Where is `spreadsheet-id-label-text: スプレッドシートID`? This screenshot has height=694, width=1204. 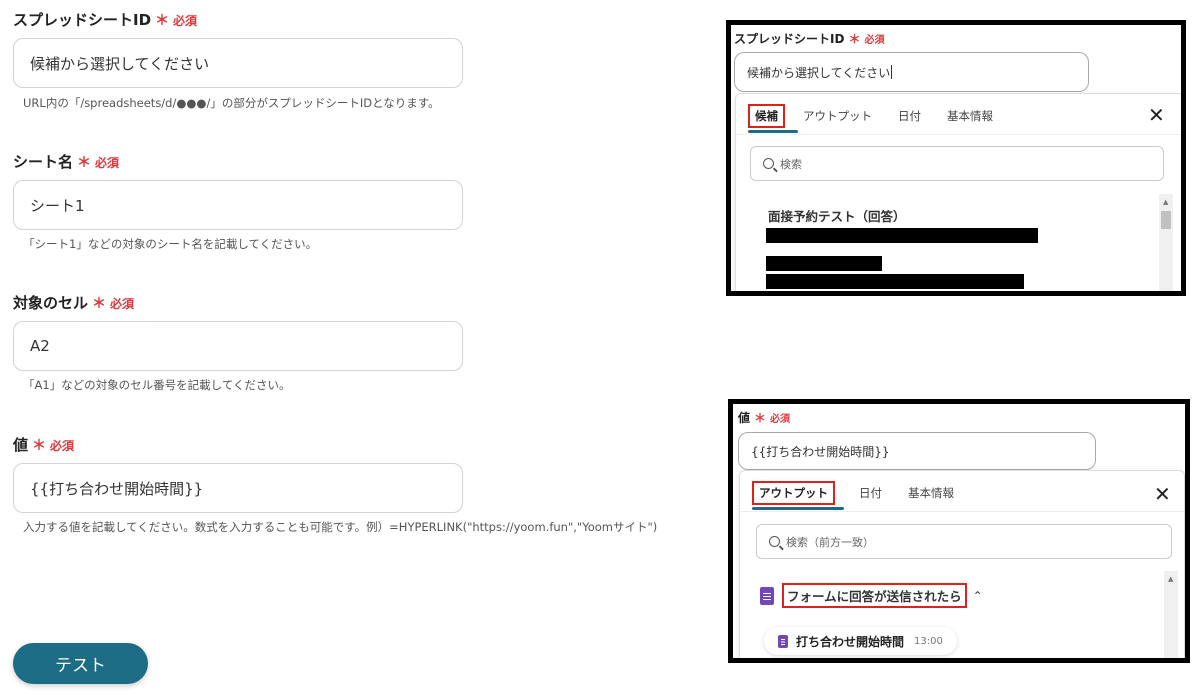 spreadsheet-id-label-text: スプレッドシートID is located at coordinates (82, 20).